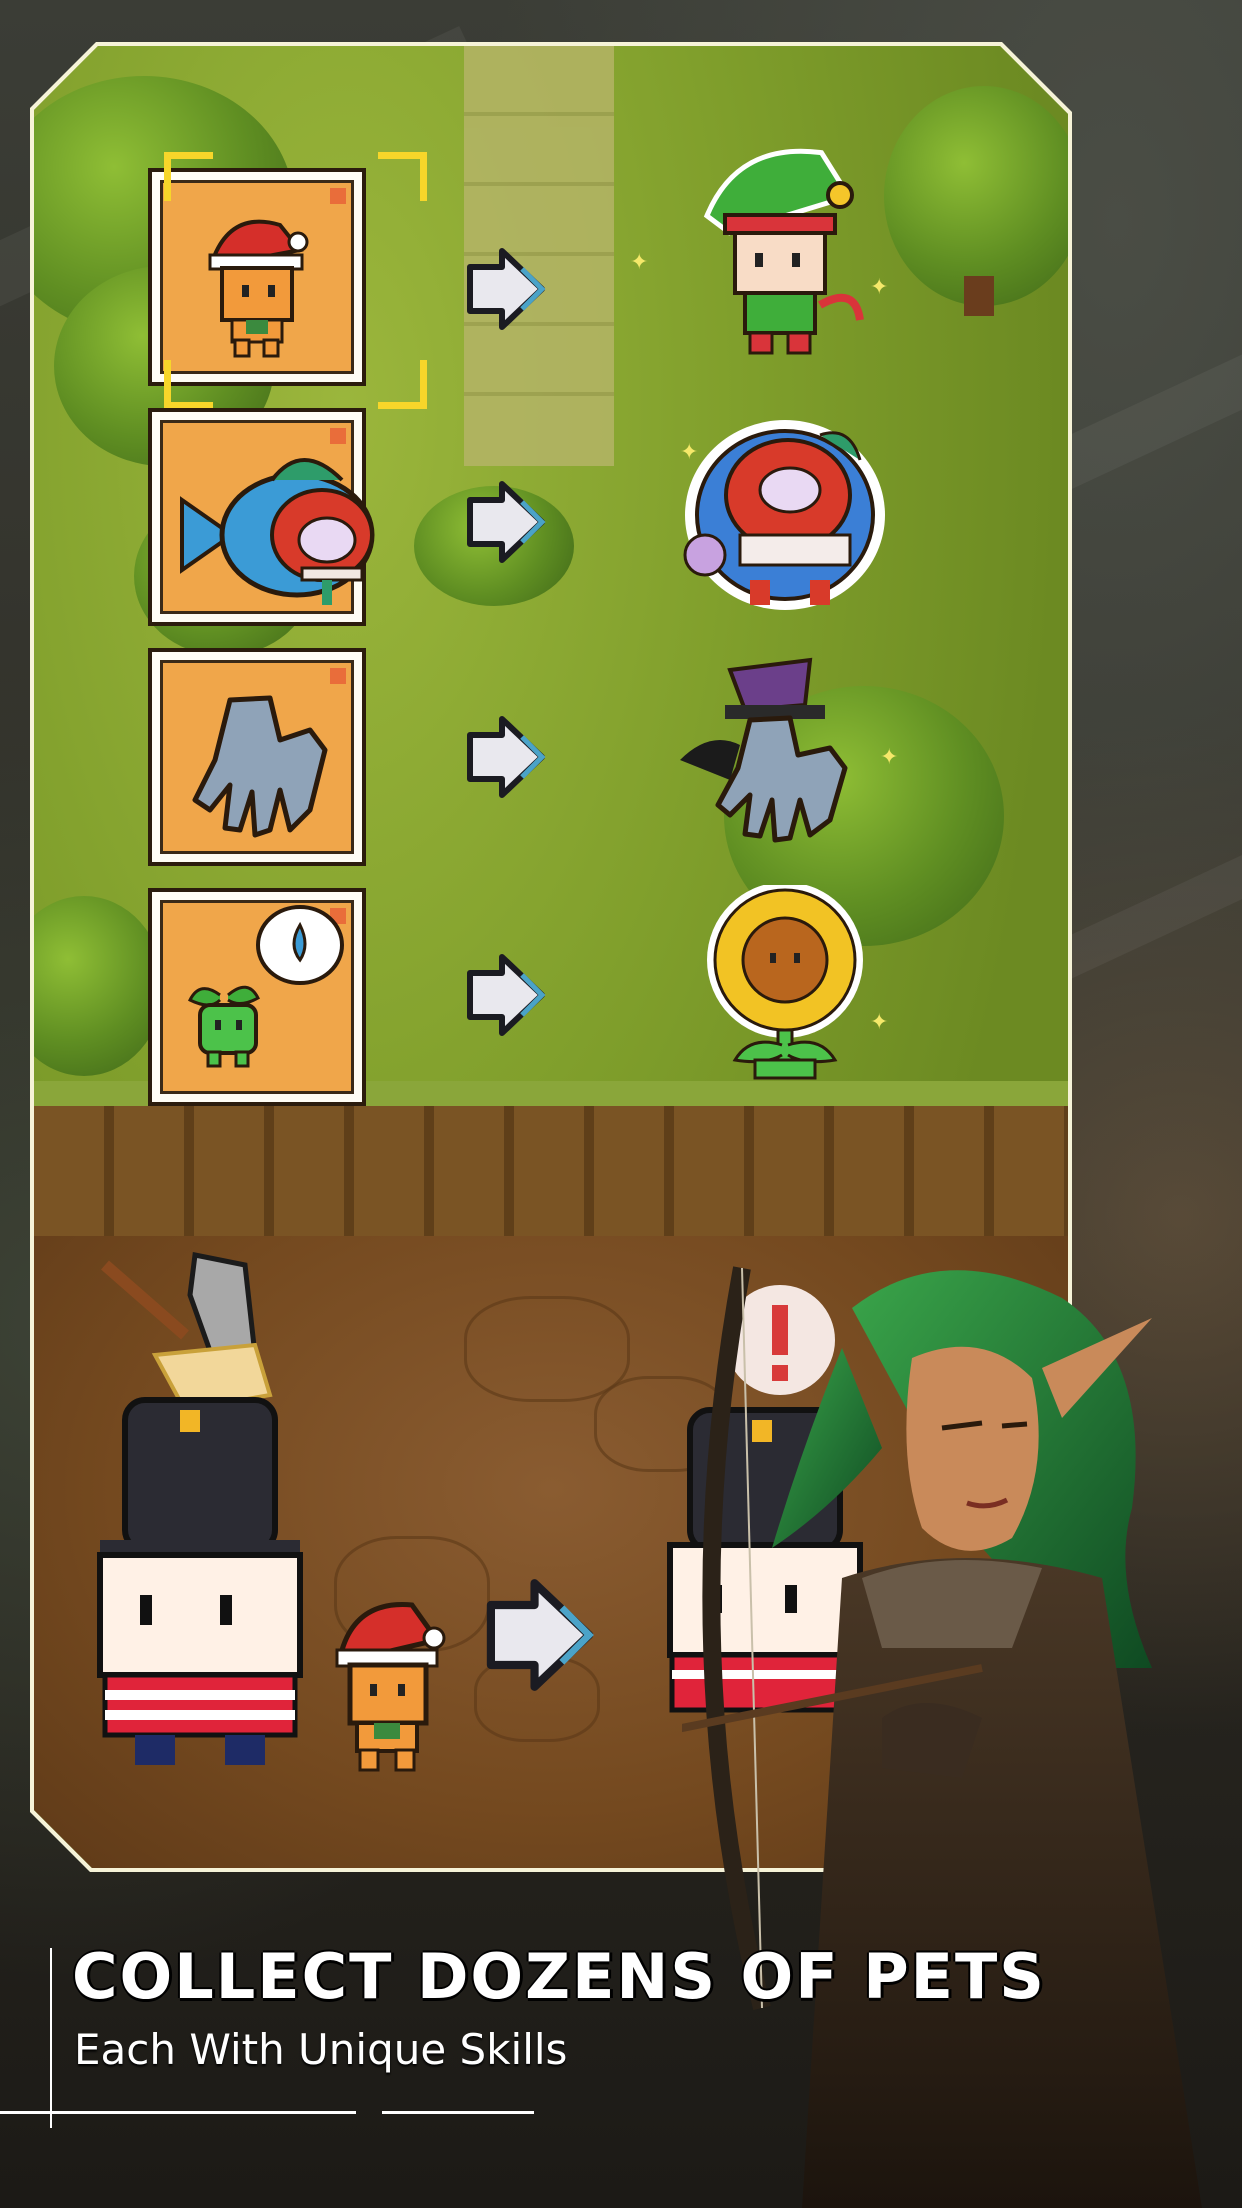  I want to click on hat-hand-icon, so click(764, 750).